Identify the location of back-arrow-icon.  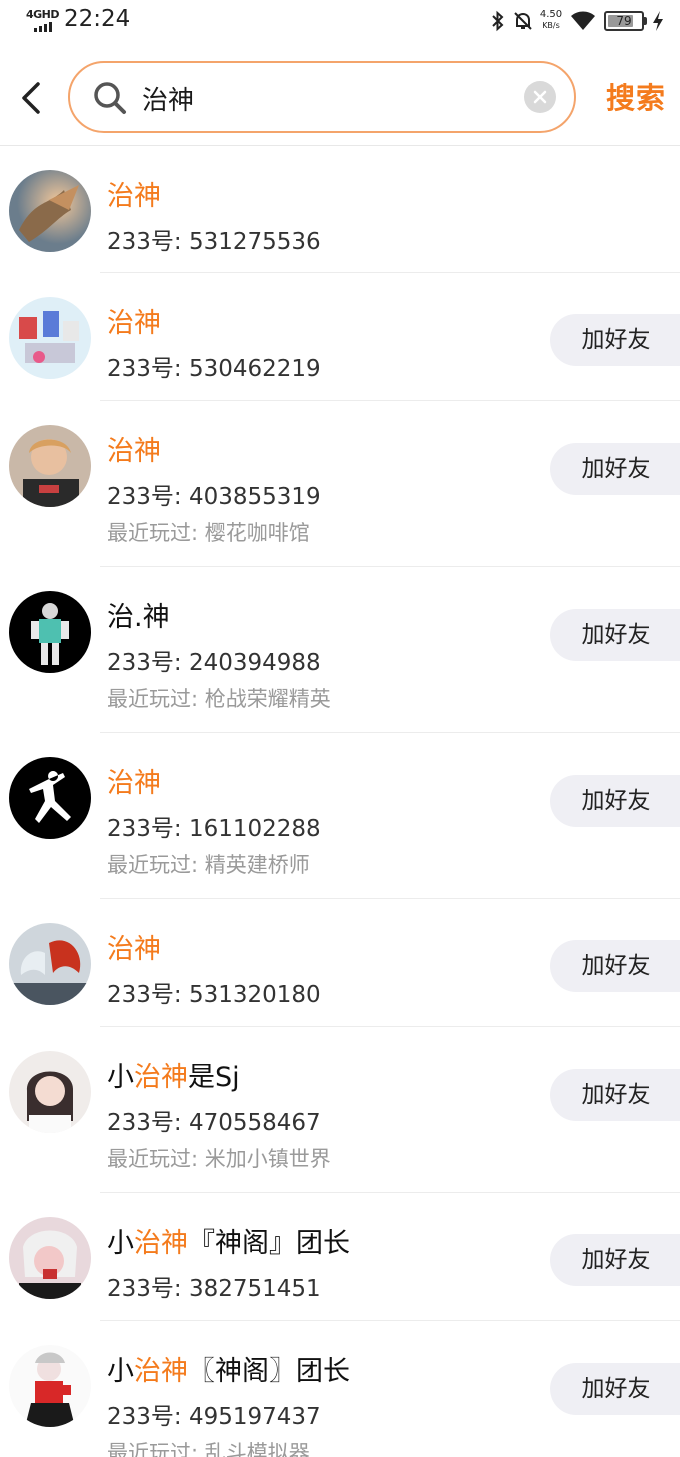
(31, 98).